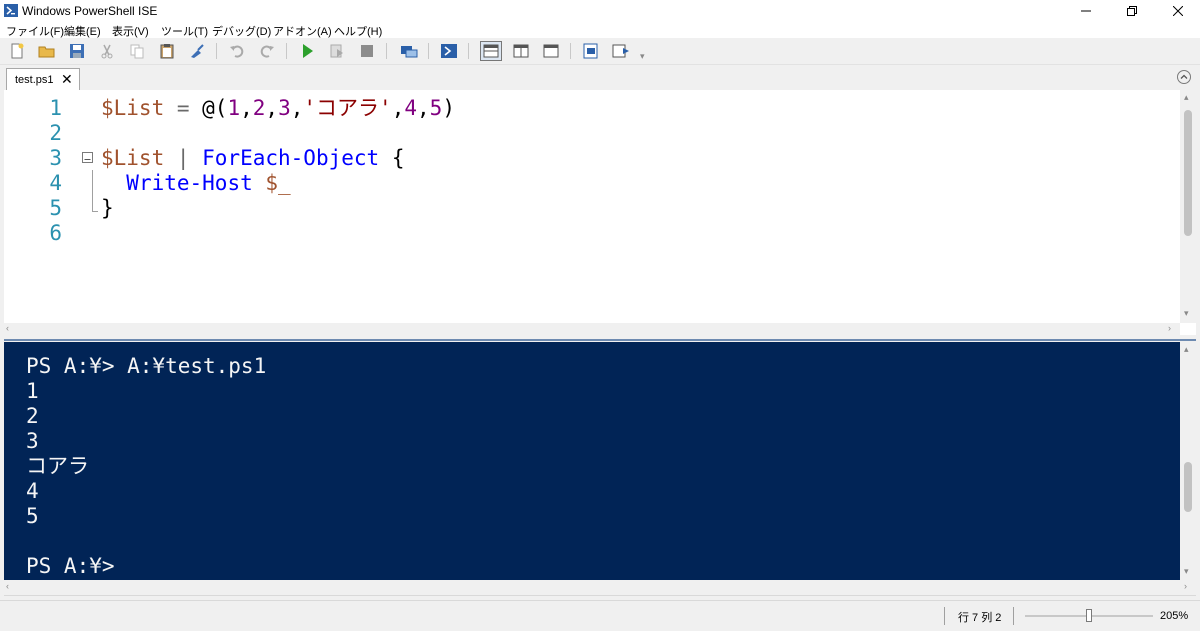 This screenshot has height=631, width=1200. I want to click on minimize-button, so click(1086, 11).